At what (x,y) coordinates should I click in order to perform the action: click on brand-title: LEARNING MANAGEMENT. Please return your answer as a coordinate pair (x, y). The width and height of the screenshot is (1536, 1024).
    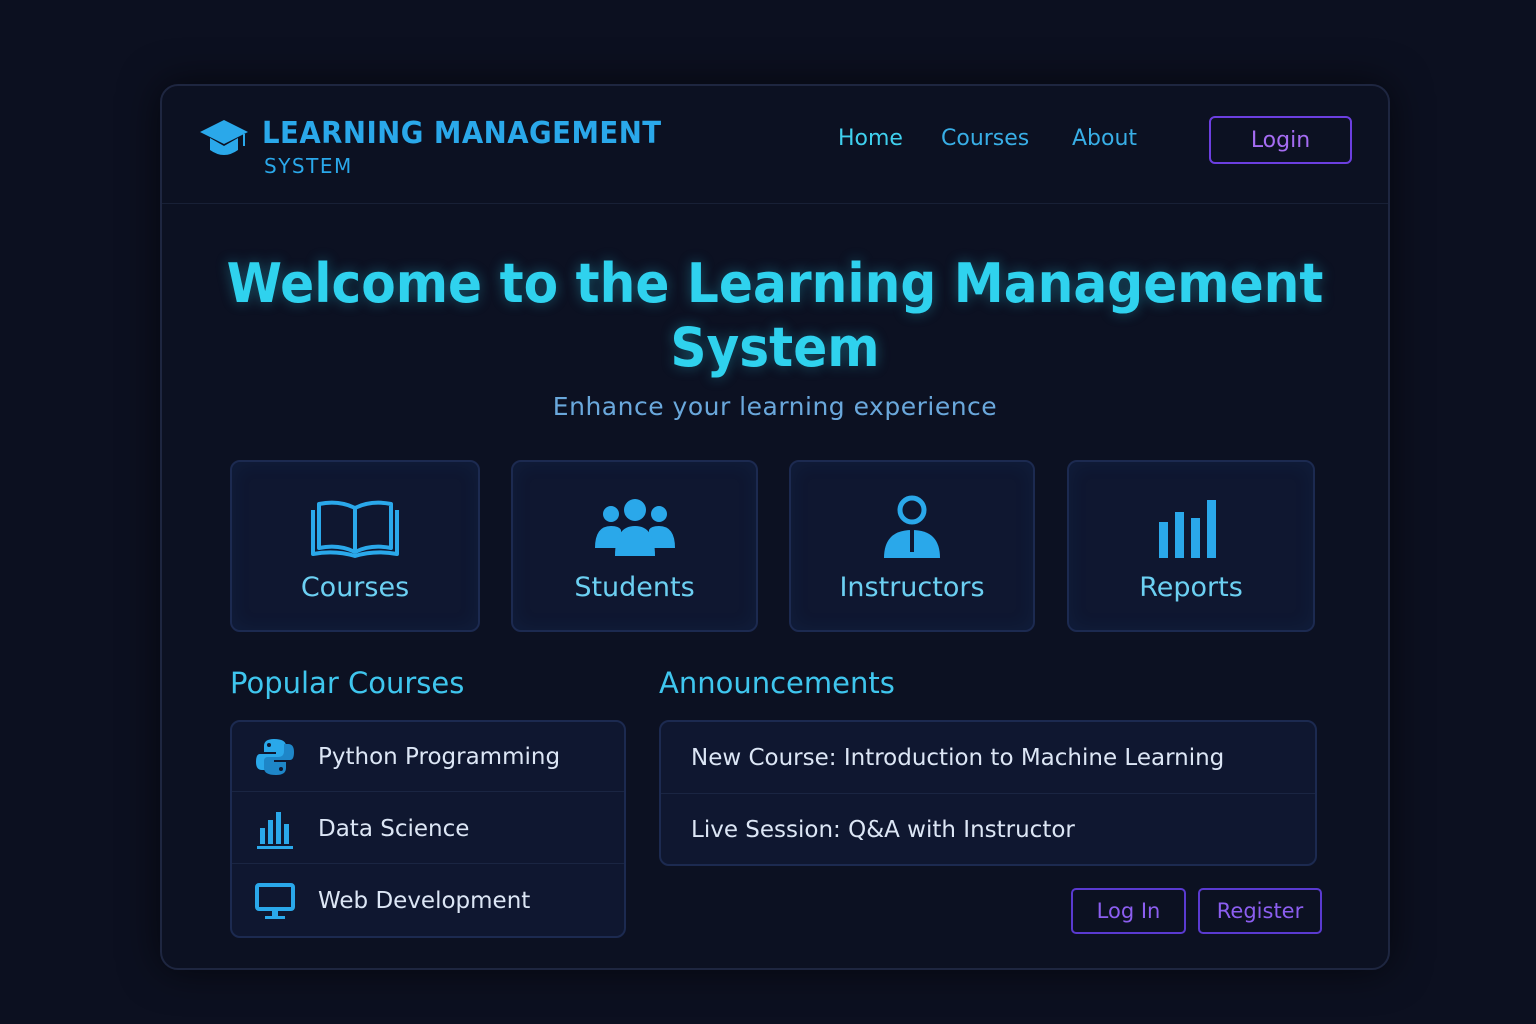
    Looking at the image, I should click on (462, 133).